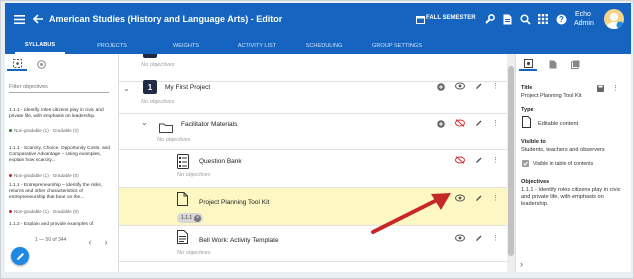  I want to click on folder-row: ⌄ Facilitator Materials No objectives ⋮, so click(316, 132).